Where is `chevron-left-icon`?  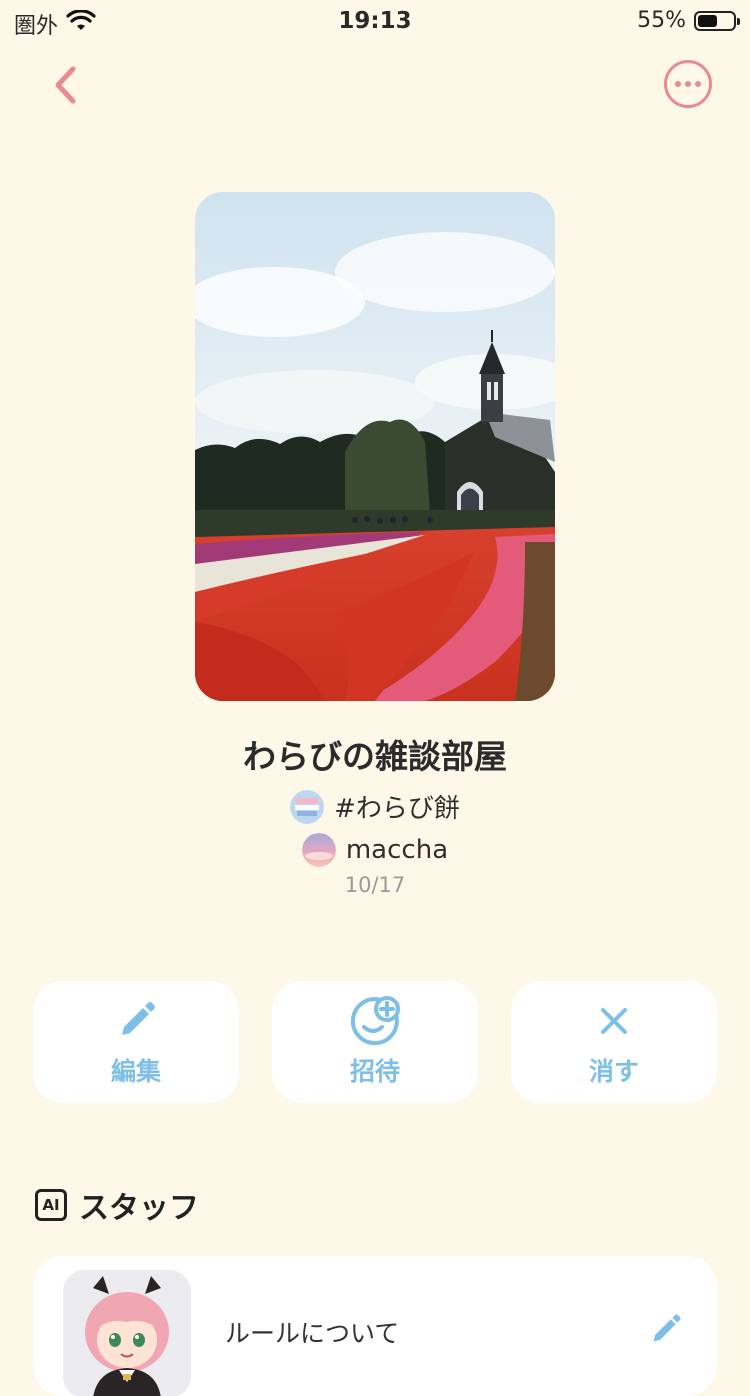 chevron-left-icon is located at coordinates (65, 85).